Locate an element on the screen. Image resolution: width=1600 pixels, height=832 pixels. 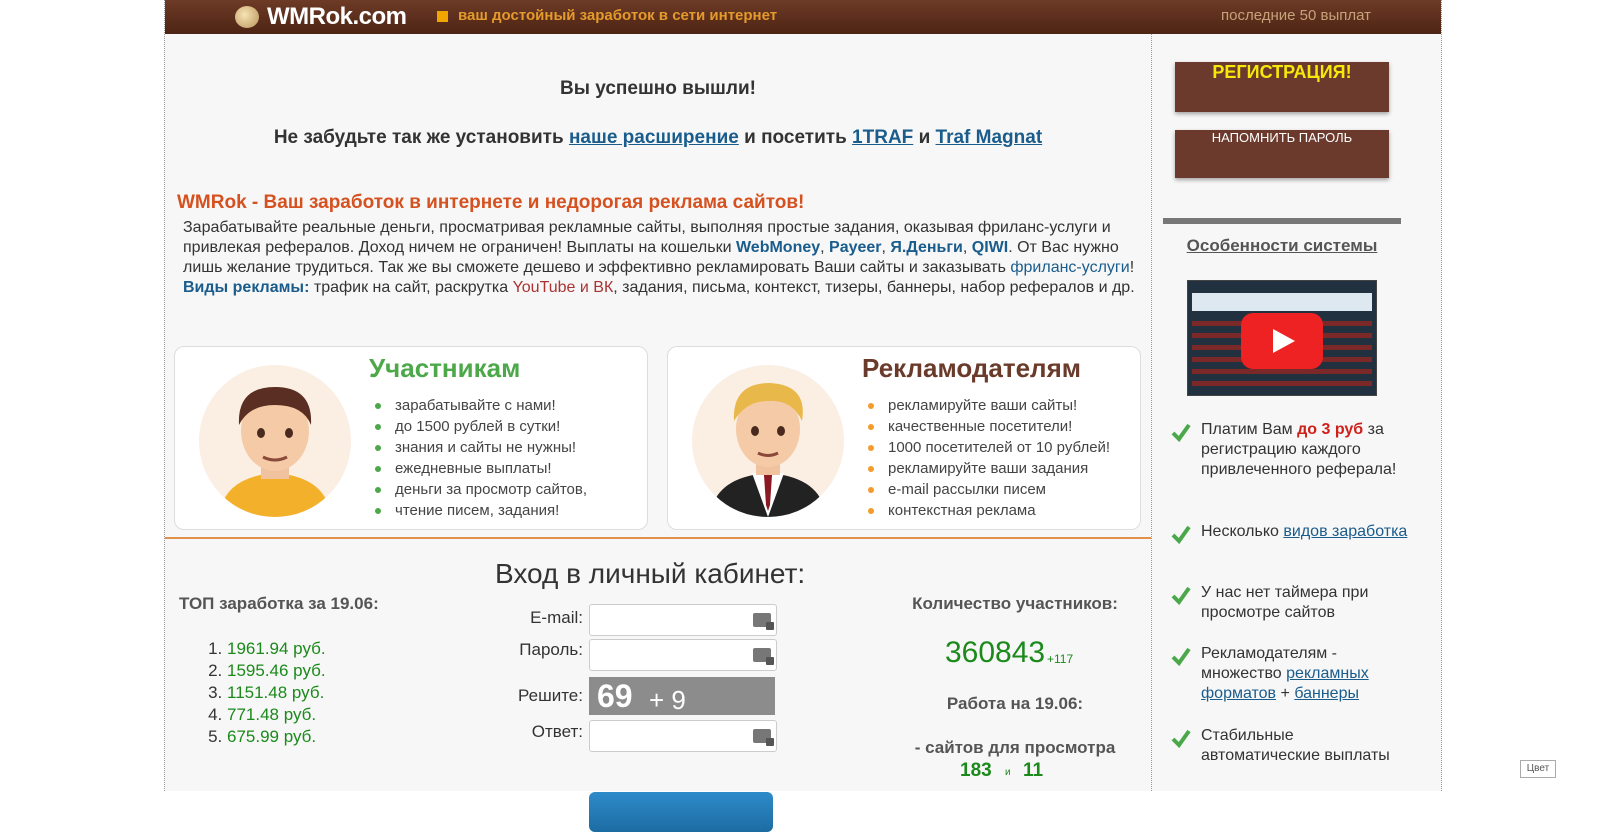
tagline: ваш достойный заработок в сети интернет is located at coordinates (618, 15).